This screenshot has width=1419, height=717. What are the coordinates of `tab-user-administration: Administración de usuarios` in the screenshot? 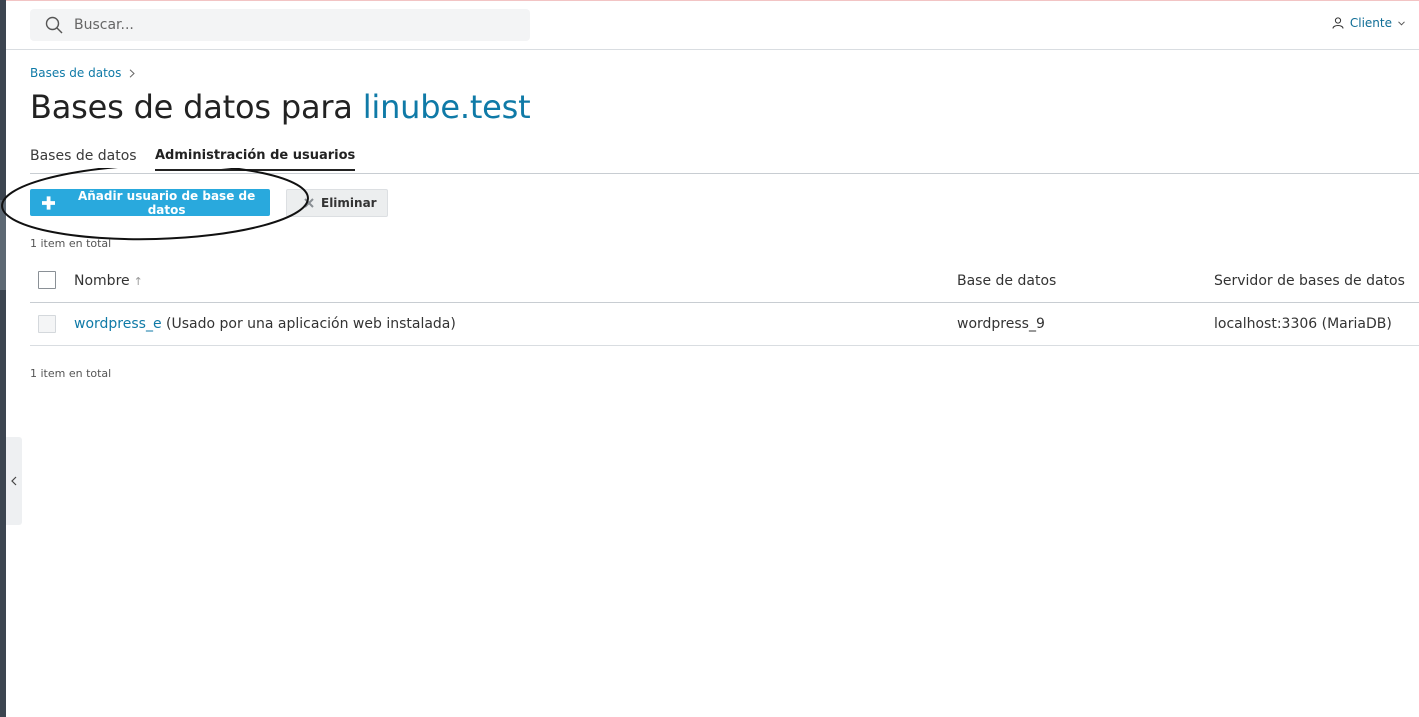 It's located at (255, 159).